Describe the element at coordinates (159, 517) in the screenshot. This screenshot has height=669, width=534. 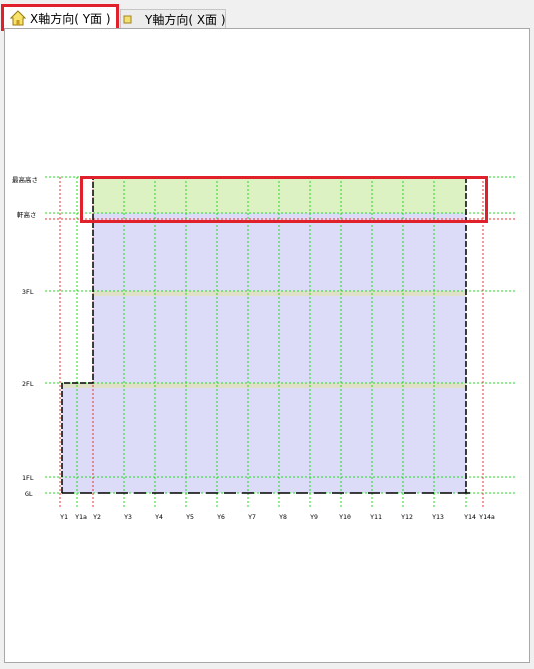
I see `grid-label-y4: Y4` at that location.